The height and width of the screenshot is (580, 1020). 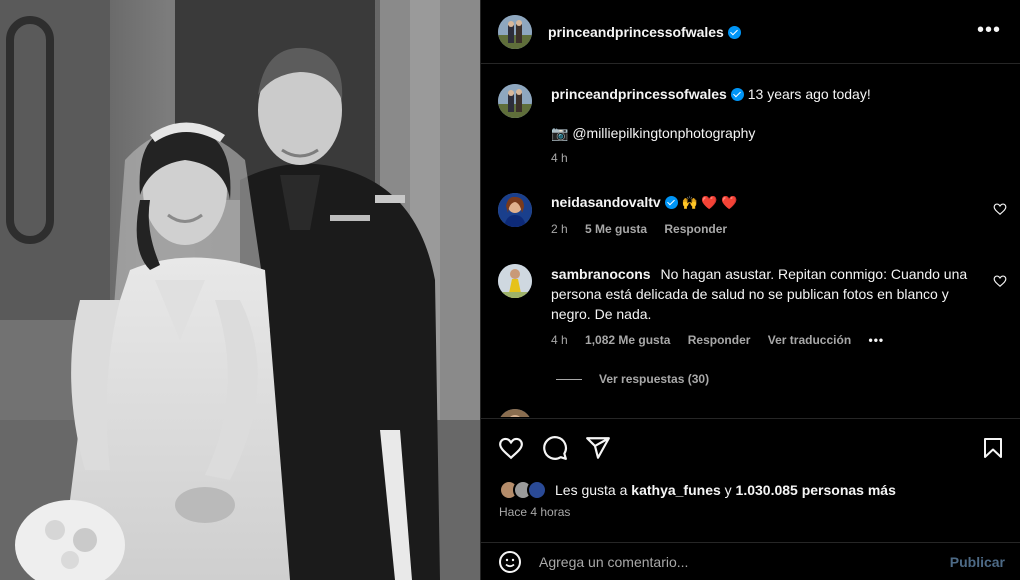 What do you see at coordinates (636, 32) in the screenshot?
I see `author-username-text: princeandprincessofwales` at bounding box center [636, 32].